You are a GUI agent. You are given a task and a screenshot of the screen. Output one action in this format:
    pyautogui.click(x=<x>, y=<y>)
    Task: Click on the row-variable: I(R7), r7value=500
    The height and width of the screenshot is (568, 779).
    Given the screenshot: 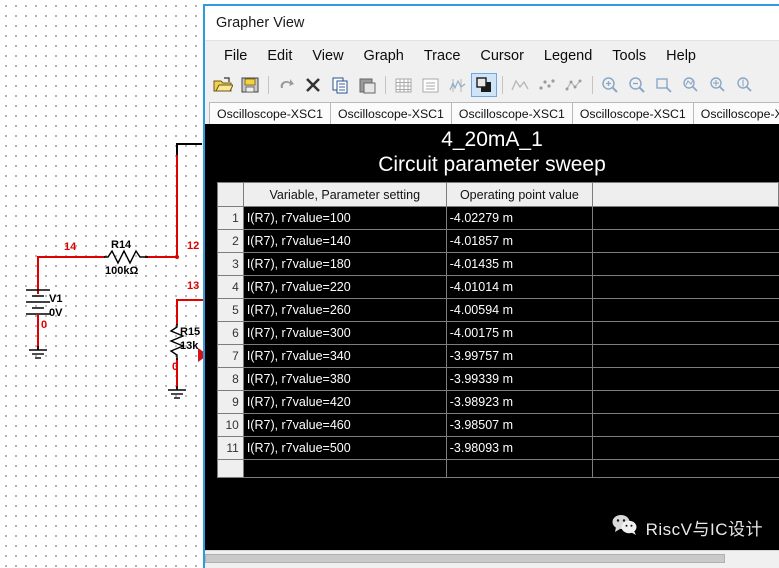 What is the action you would take?
    pyautogui.click(x=344, y=448)
    